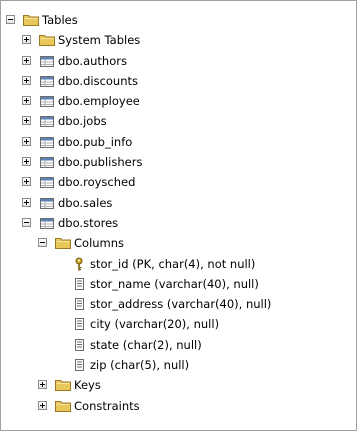 The height and width of the screenshot is (431, 357). Describe the element at coordinates (87, 385) in the screenshot. I see `node-label-keys: Keys` at that location.